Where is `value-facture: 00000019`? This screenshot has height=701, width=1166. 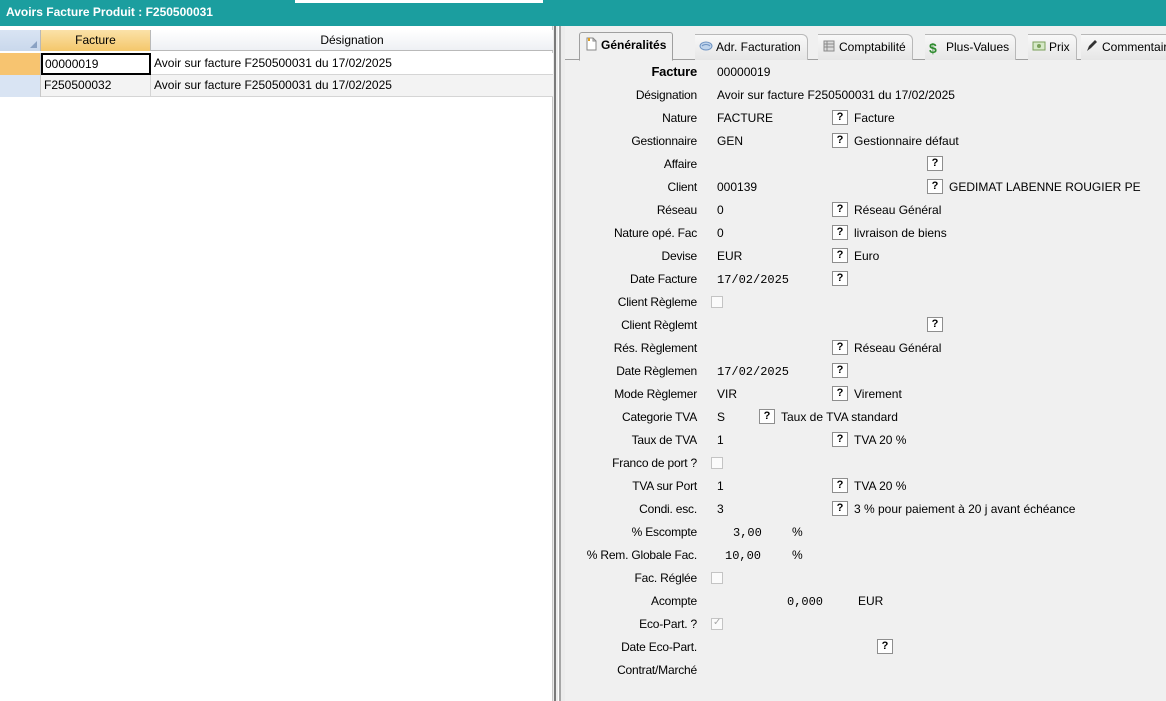
value-facture: 00000019 is located at coordinates (743, 72).